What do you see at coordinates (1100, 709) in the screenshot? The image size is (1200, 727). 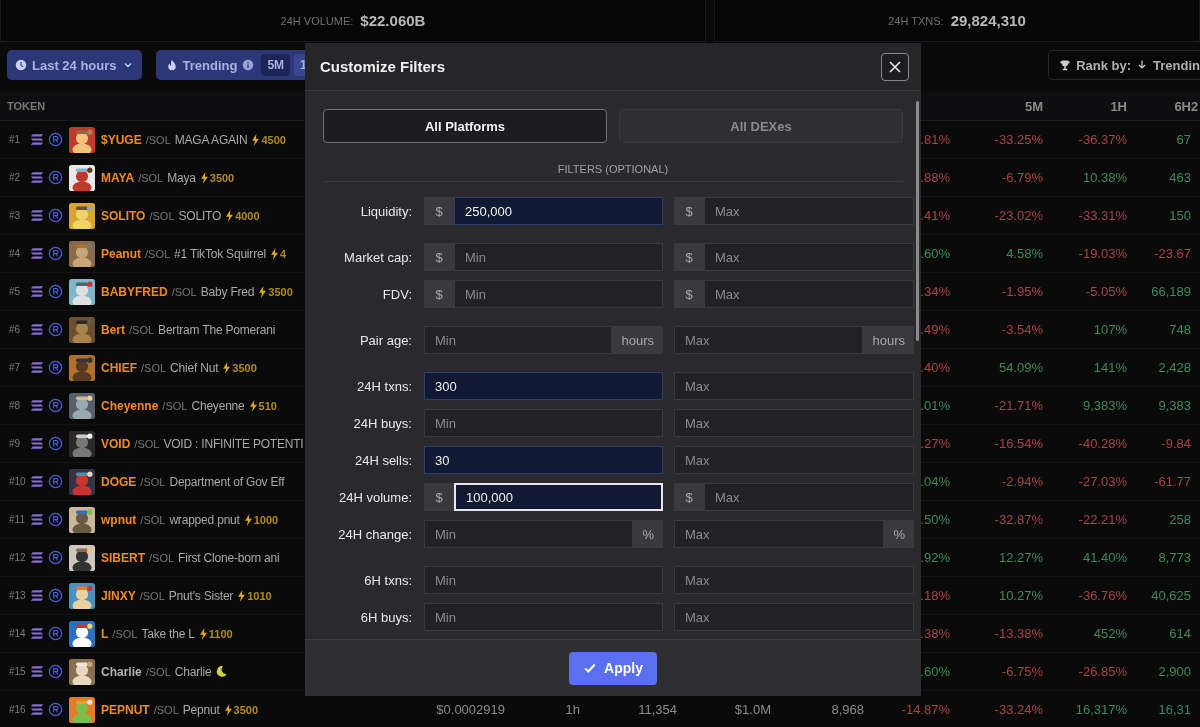 I see `change-cell-text: 16,317%` at bounding box center [1100, 709].